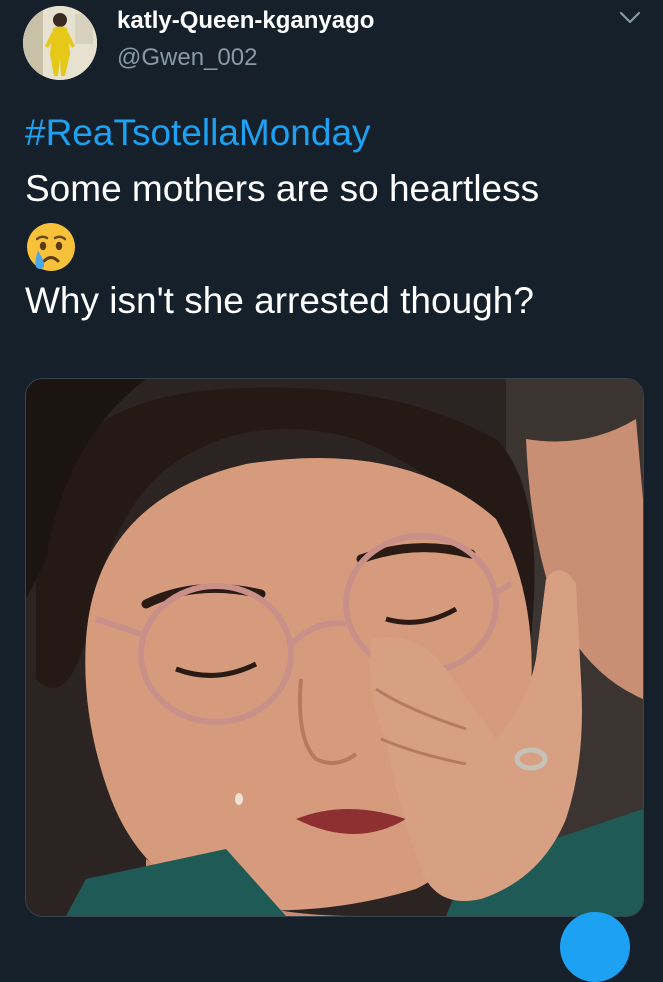  Describe the element at coordinates (51, 247) in the screenshot. I see `crying-face-emoji` at that location.